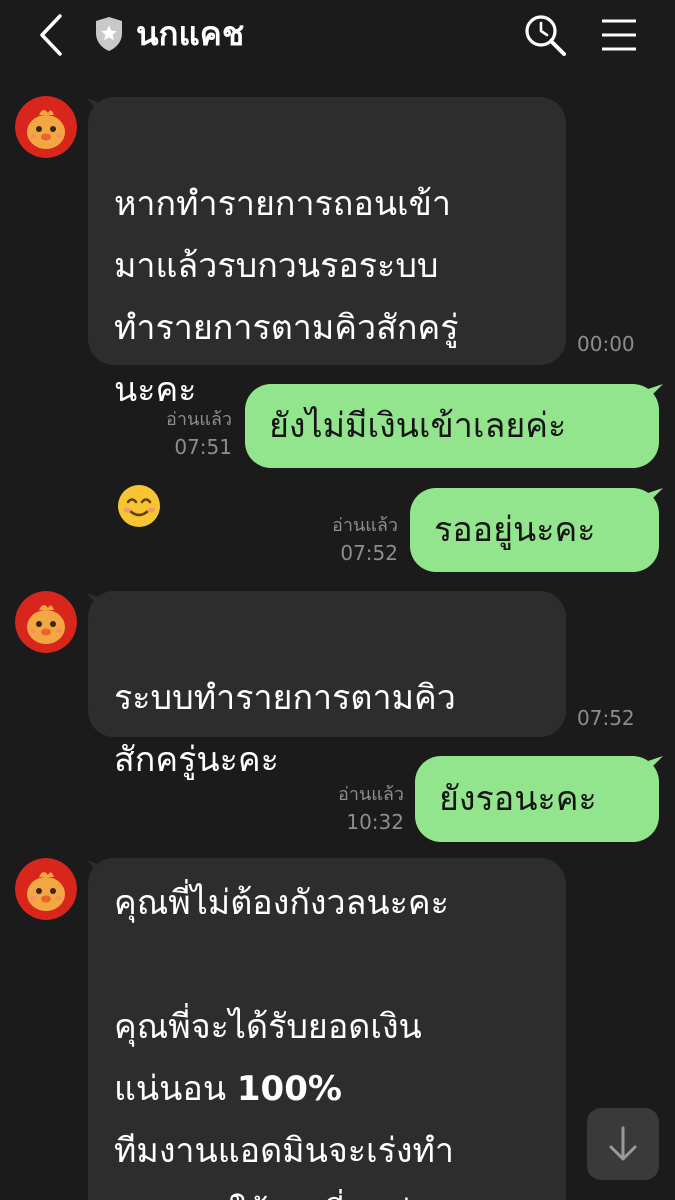 This screenshot has height=1200, width=675. I want to click on search-button, so click(545, 35).